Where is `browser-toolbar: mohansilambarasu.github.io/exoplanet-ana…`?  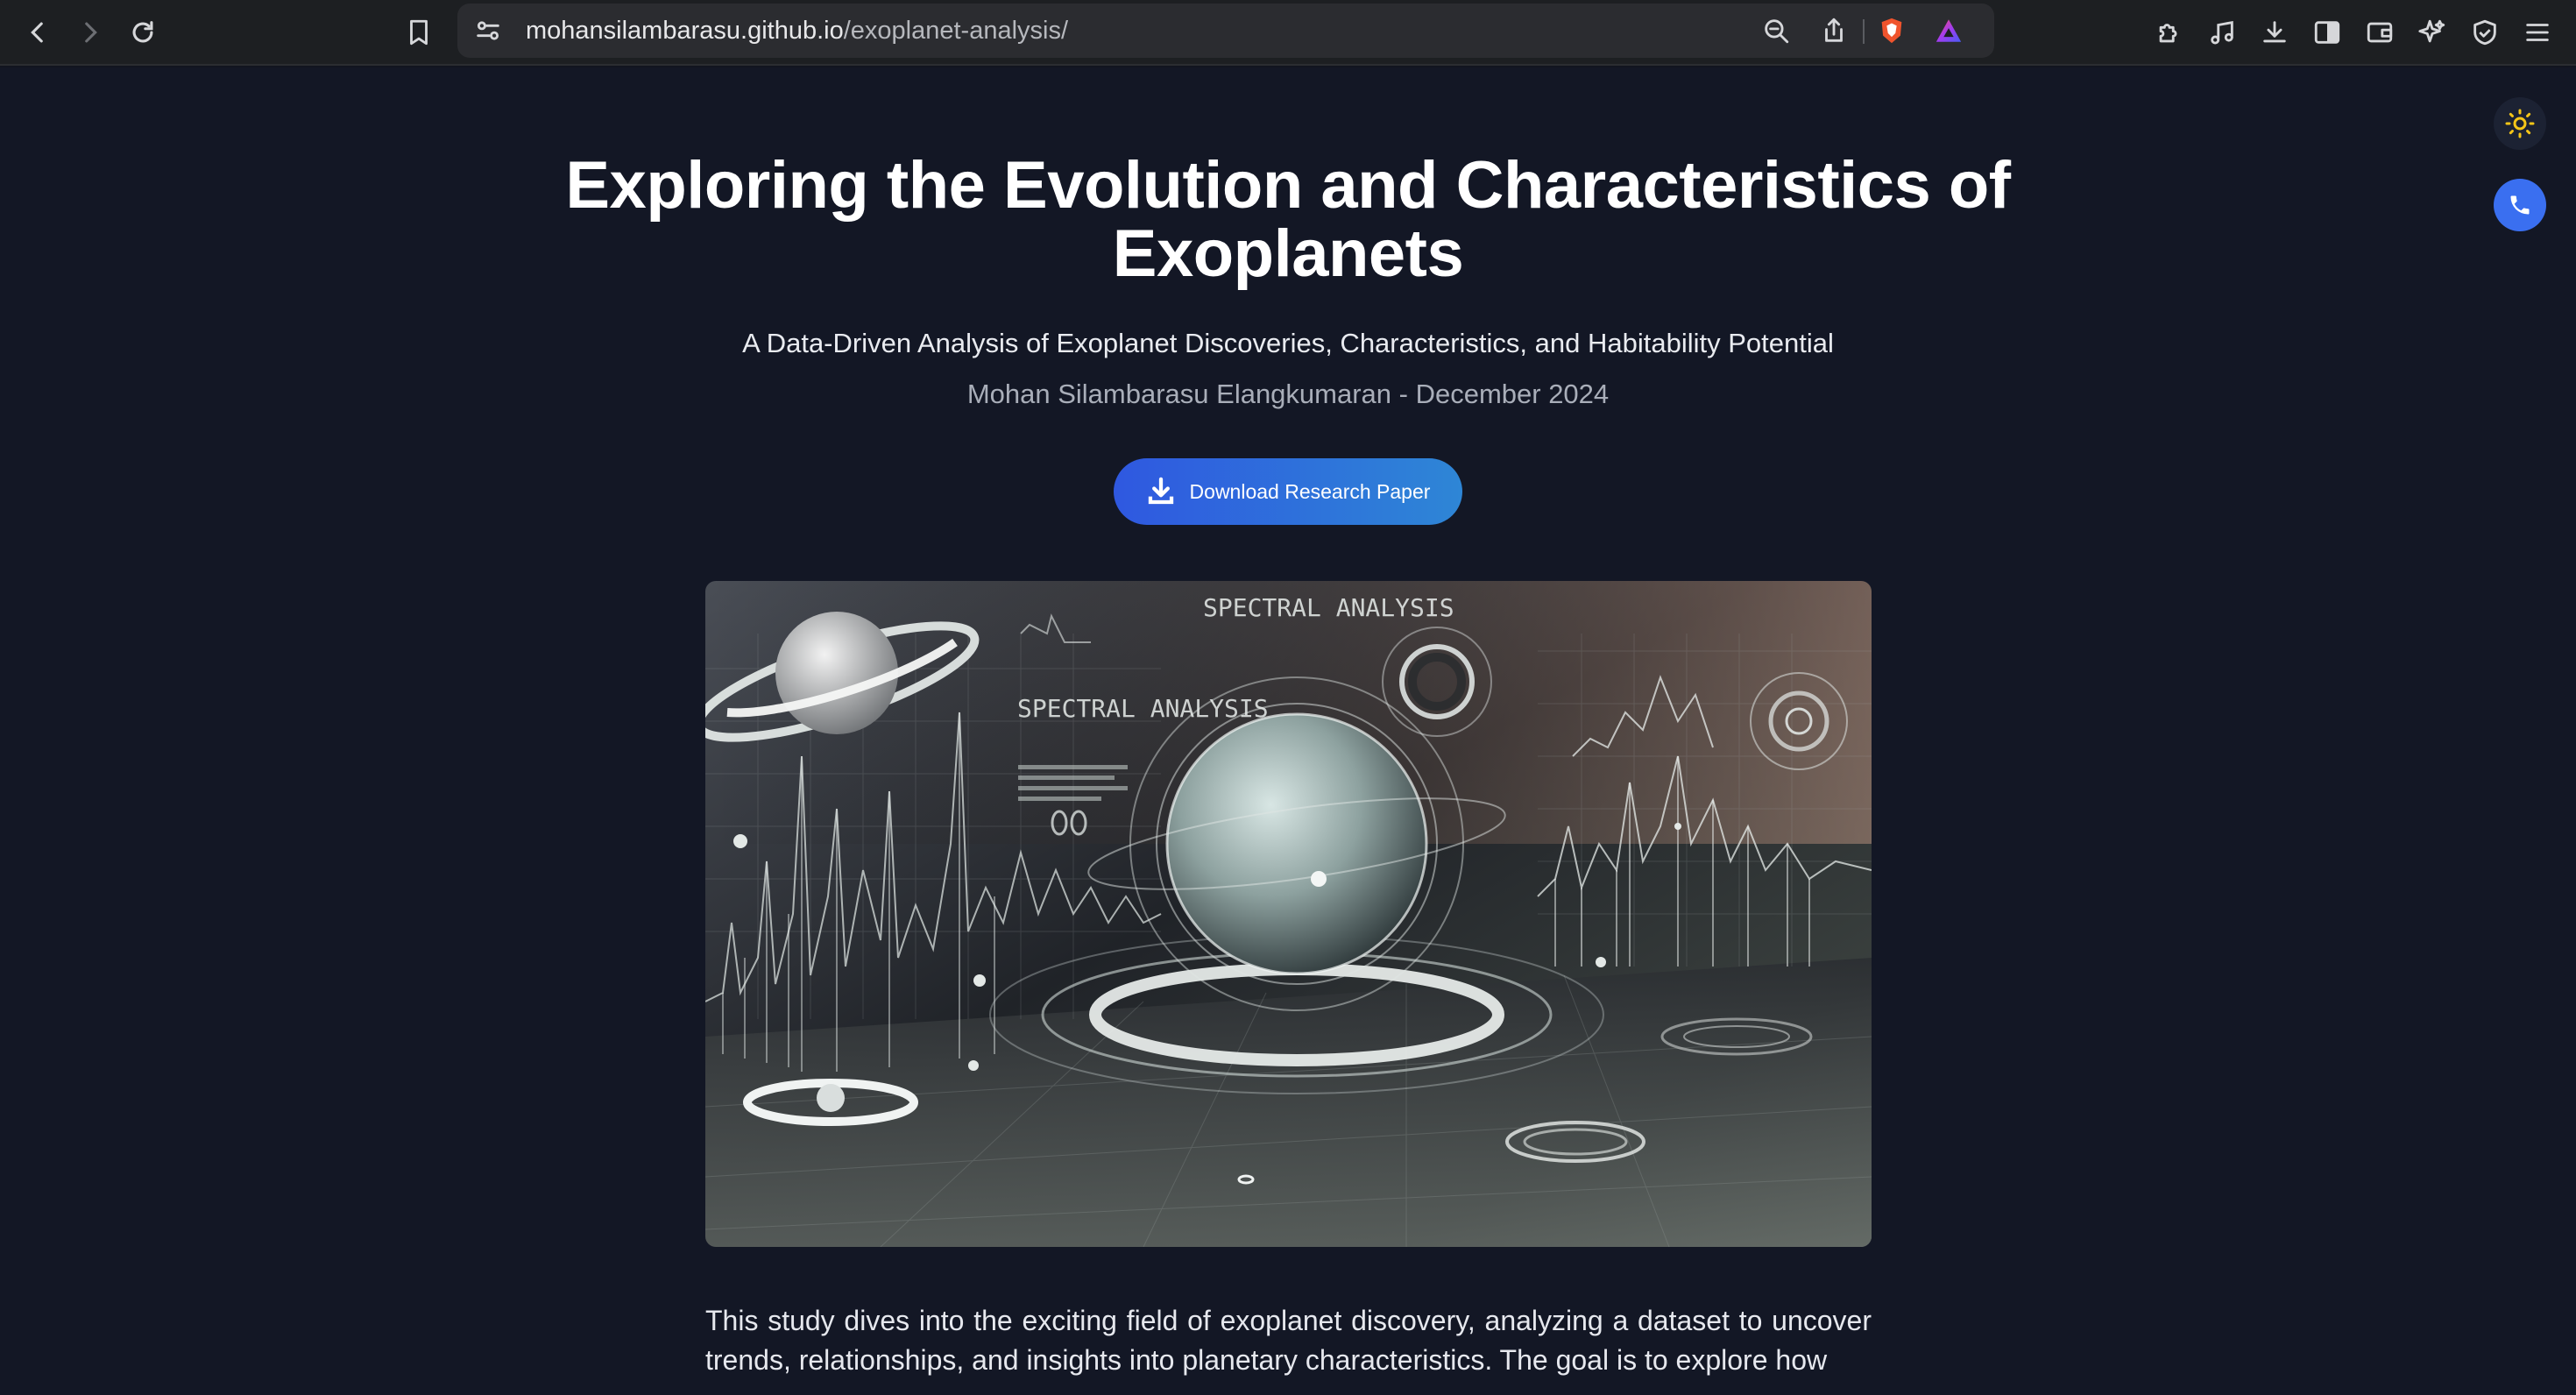
browser-toolbar: mohansilambarasu.github.io/exoplanet-ana… is located at coordinates (1288, 33).